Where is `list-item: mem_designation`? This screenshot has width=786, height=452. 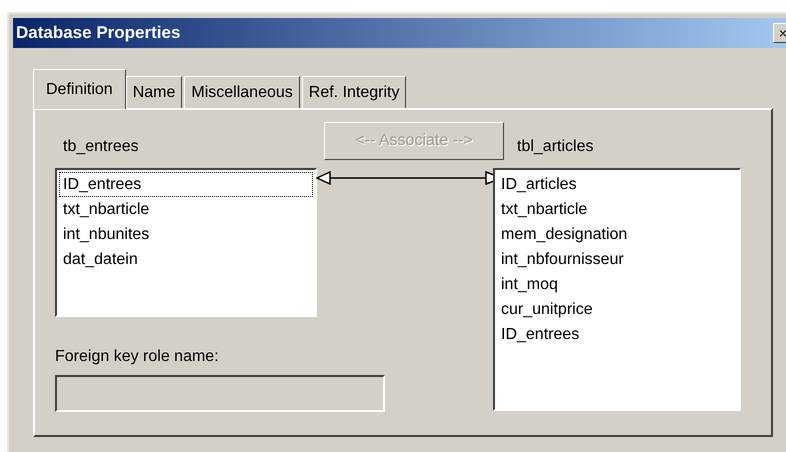
list-item: mem_designation is located at coordinates (617, 234).